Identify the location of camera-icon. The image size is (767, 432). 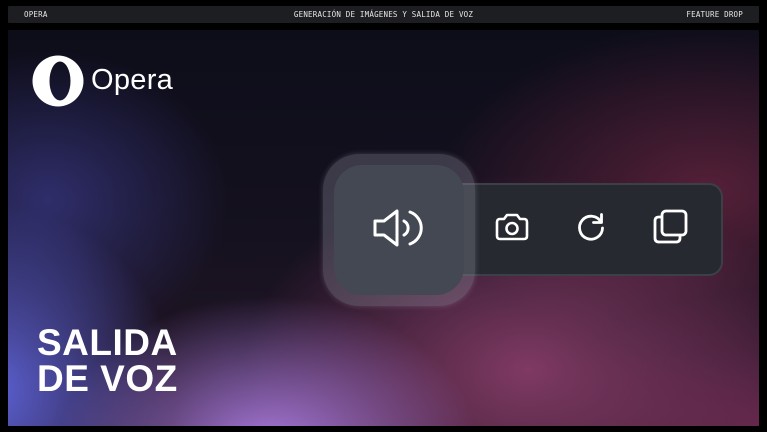
(512, 229).